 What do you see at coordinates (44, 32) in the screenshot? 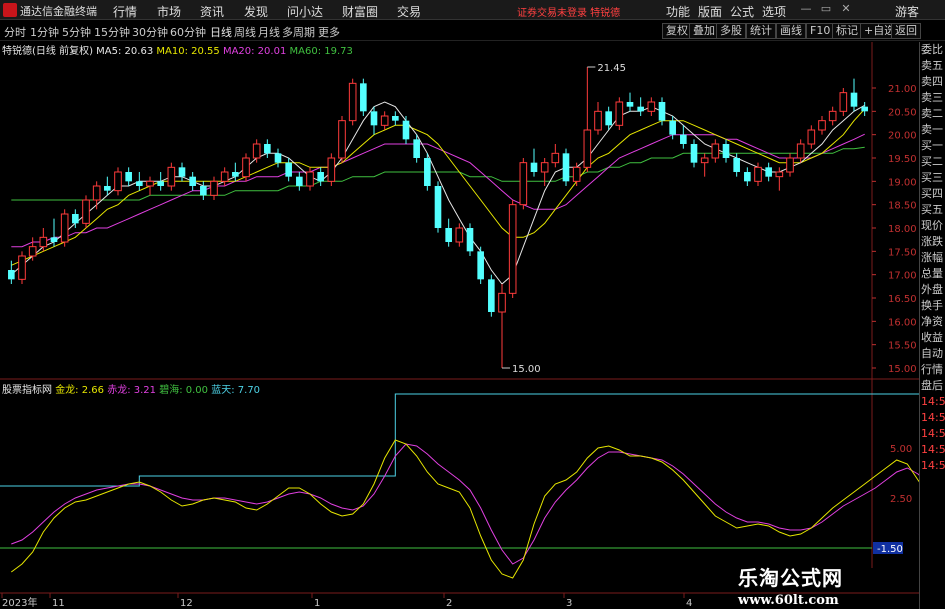
I see `period-1min: 1分钟` at bounding box center [44, 32].